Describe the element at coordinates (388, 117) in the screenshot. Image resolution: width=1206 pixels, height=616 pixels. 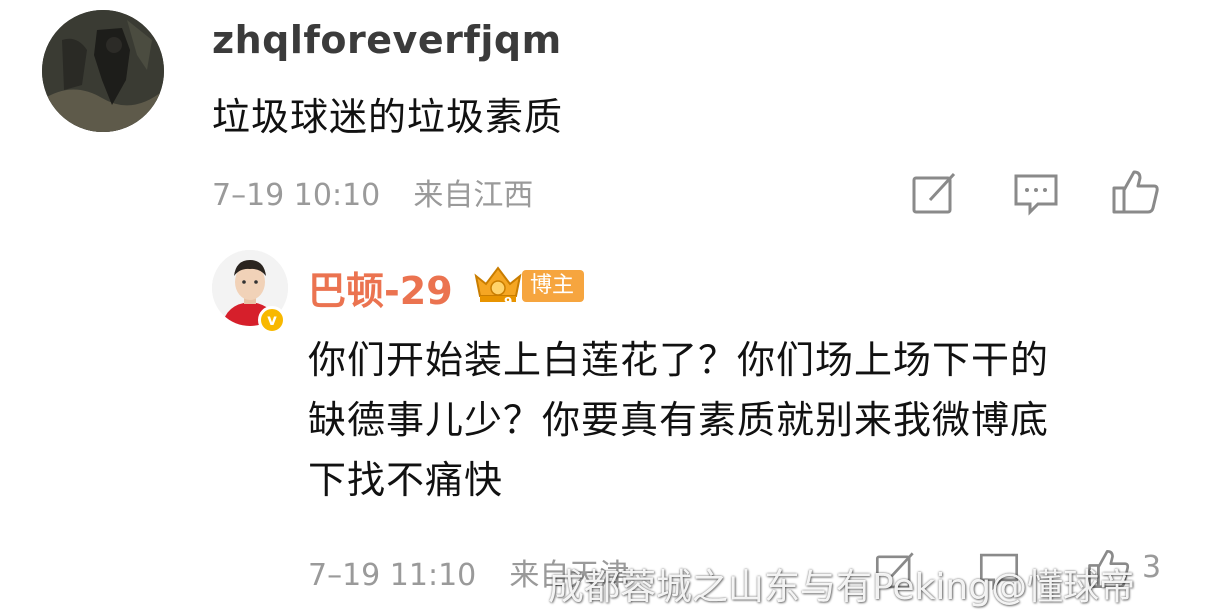
I see `comment-text: 垃圾球迷的垃圾素质` at that location.